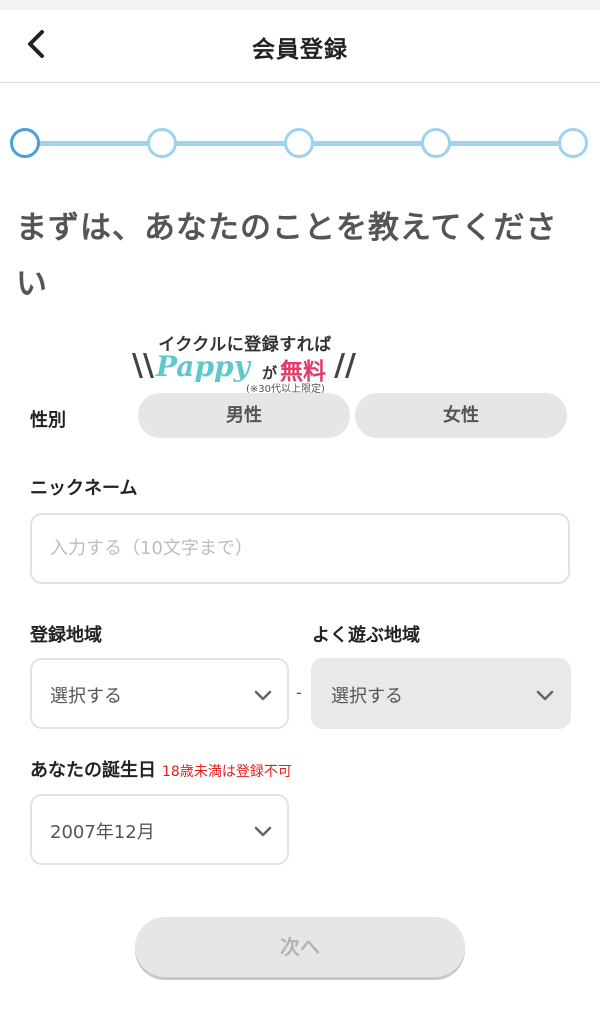 The width and height of the screenshot is (600, 1024). What do you see at coordinates (159, 829) in the screenshot?
I see `birthday-select: 2007年12月` at bounding box center [159, 829].